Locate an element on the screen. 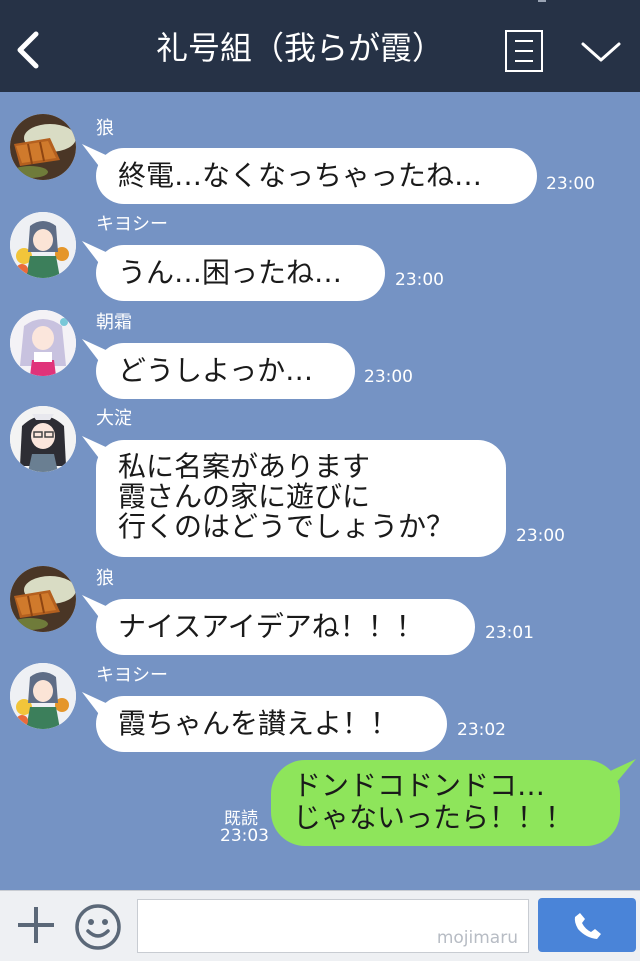 The height and width of the screenshot is (961, 640). input-bar: mojimaru is located at coordinates (320, 925).